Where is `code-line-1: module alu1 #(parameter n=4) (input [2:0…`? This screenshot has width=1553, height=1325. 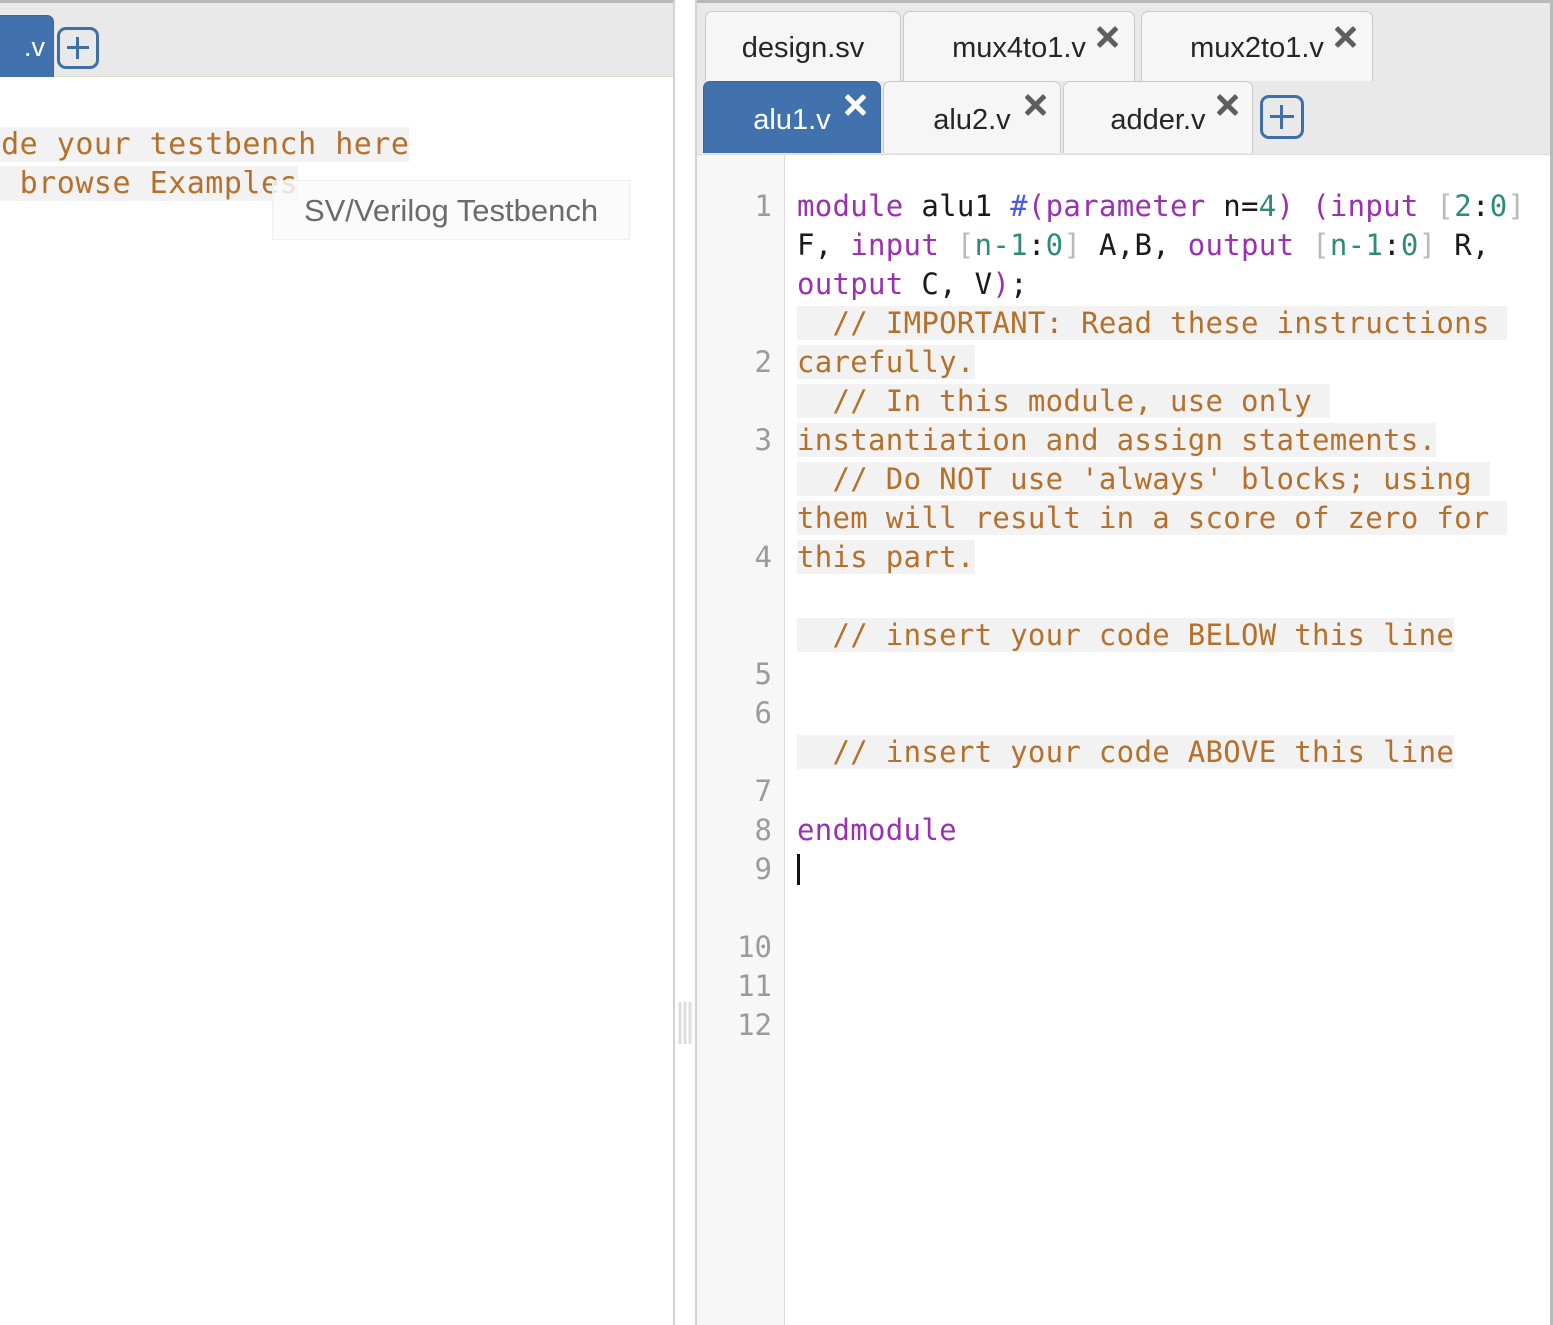
code-line-1: module alu1 #(parameter n=4) (input [2:0… is located at coordinates (1173, 245).